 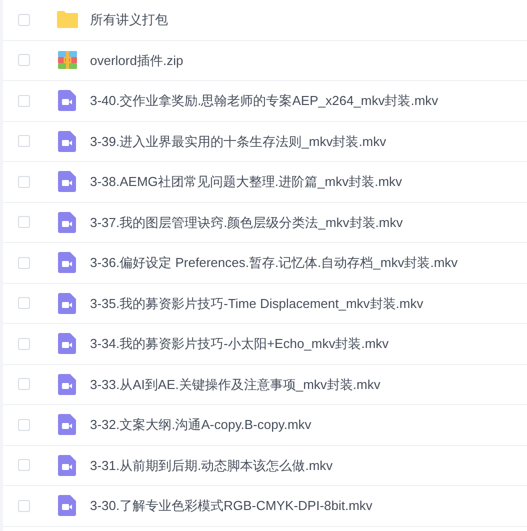 I want to click on file-name: 3-31.从前期到后期.动态脚本该怎么做.mkv, so click(x=211, y=465).